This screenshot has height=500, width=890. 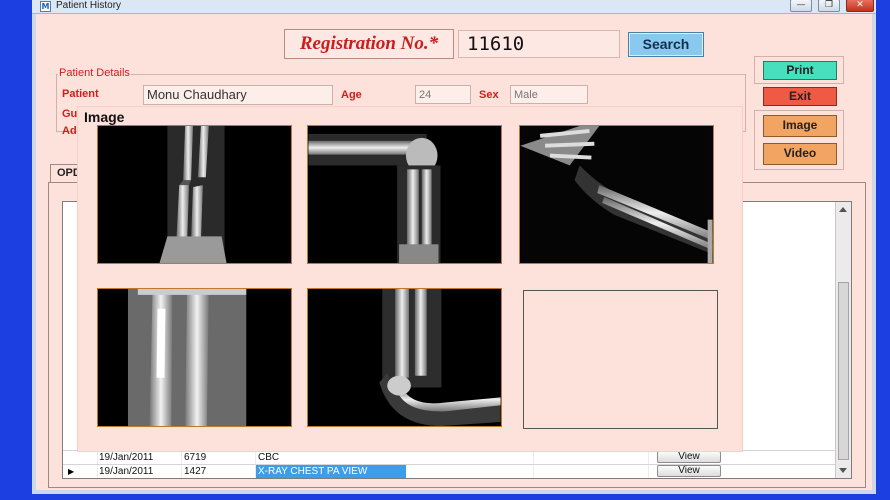 What do you see at coordinates (800, 154) in the screenshot?
I see `video-button: Video` at bounding box center [800, 154].